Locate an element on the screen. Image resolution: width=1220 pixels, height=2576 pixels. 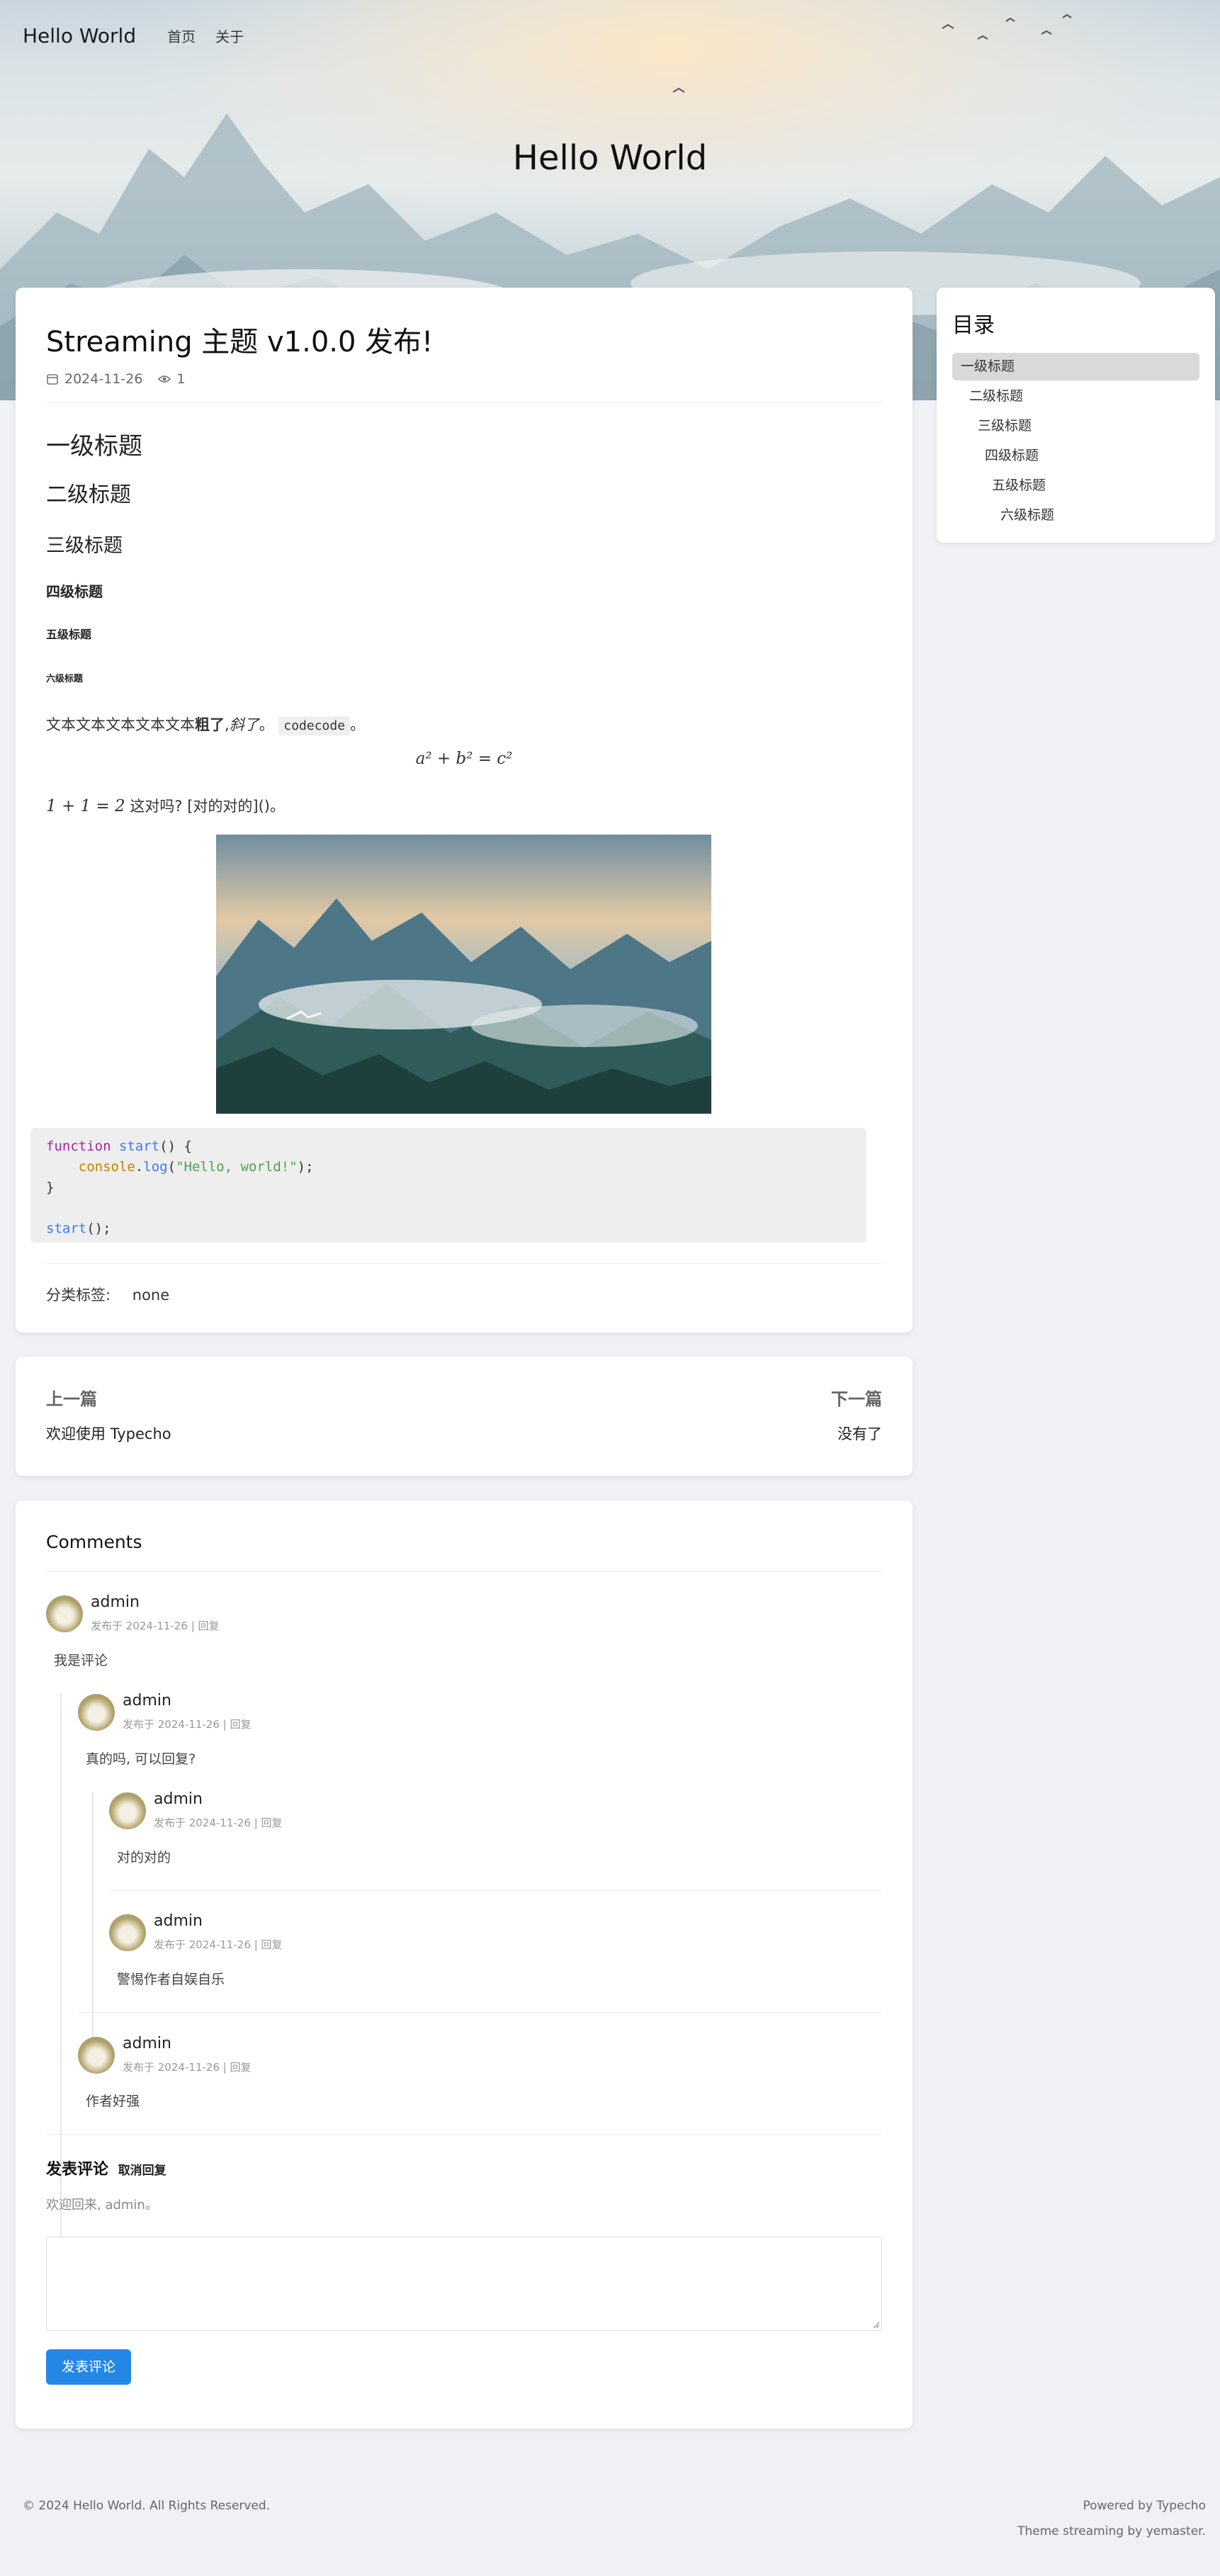
resize-handle-icon is located at coordinates (875, 2324).